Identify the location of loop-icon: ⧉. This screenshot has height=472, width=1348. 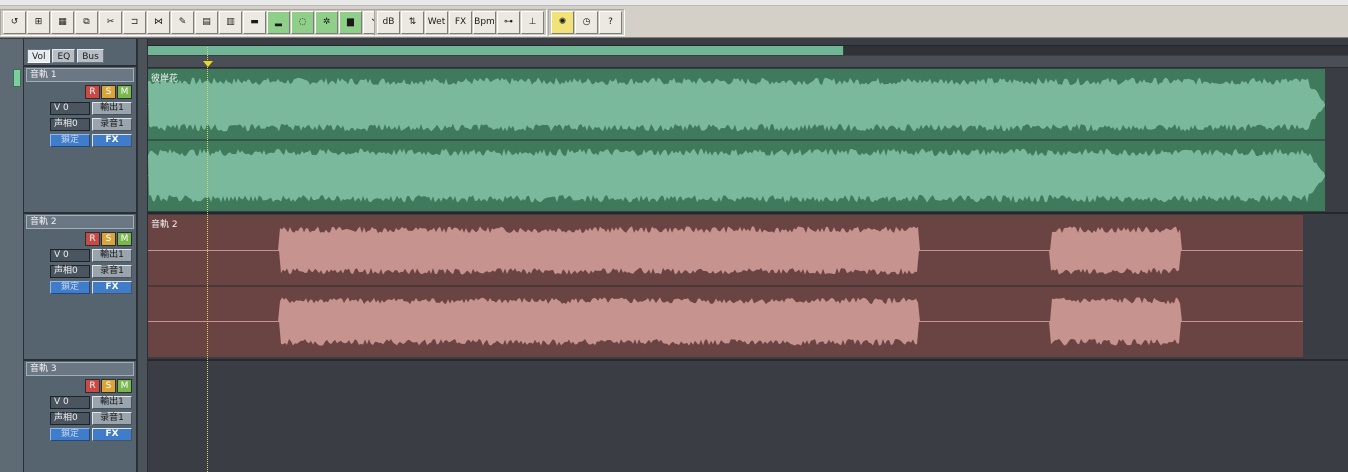
(86, 22).